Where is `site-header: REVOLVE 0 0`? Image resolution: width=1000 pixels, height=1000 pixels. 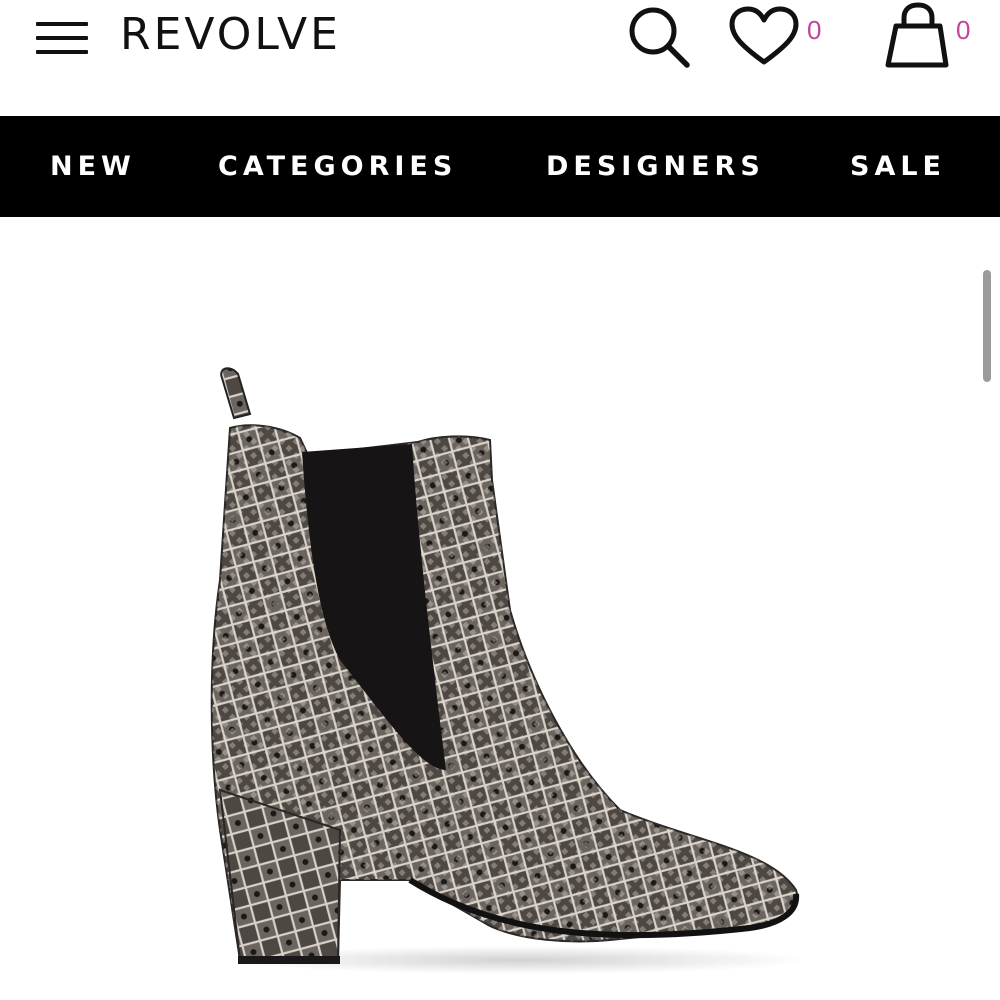 site-header: REVOLVE 0 0 is located at coordinates (500, 58).